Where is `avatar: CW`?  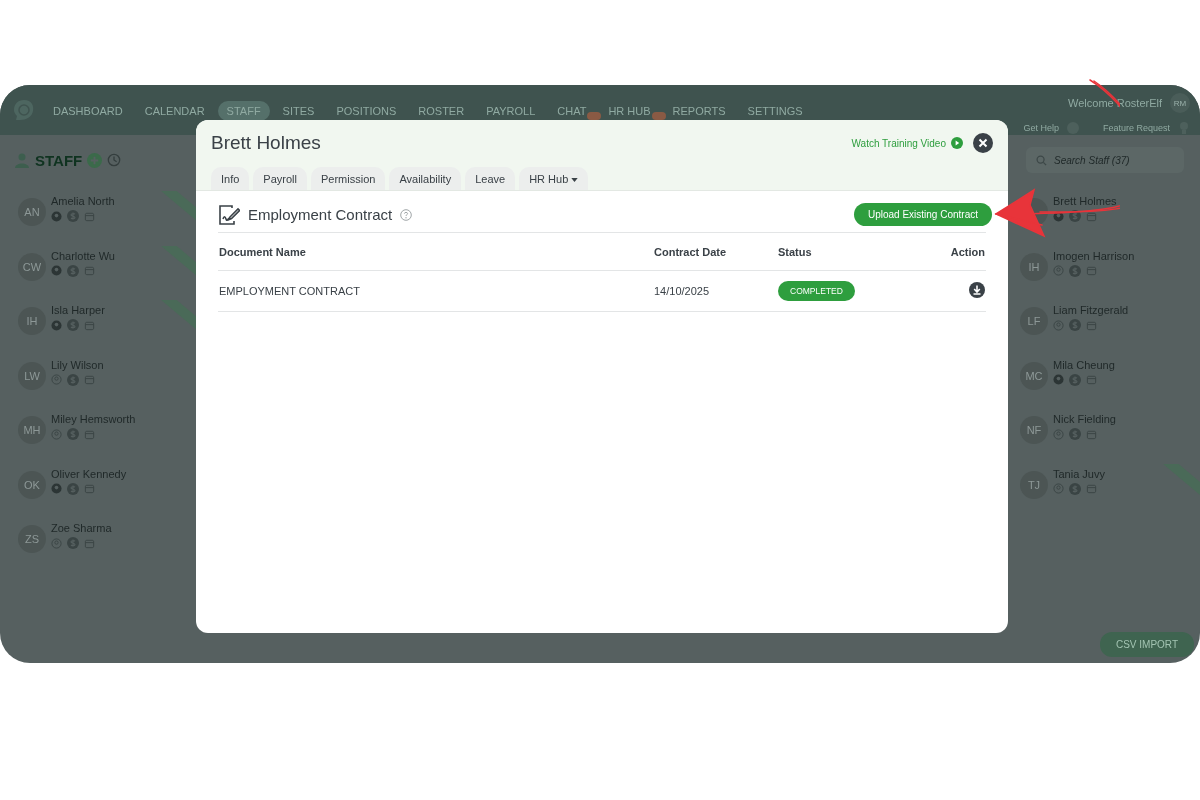
avatar: CW is located at coordinates (32, 266).